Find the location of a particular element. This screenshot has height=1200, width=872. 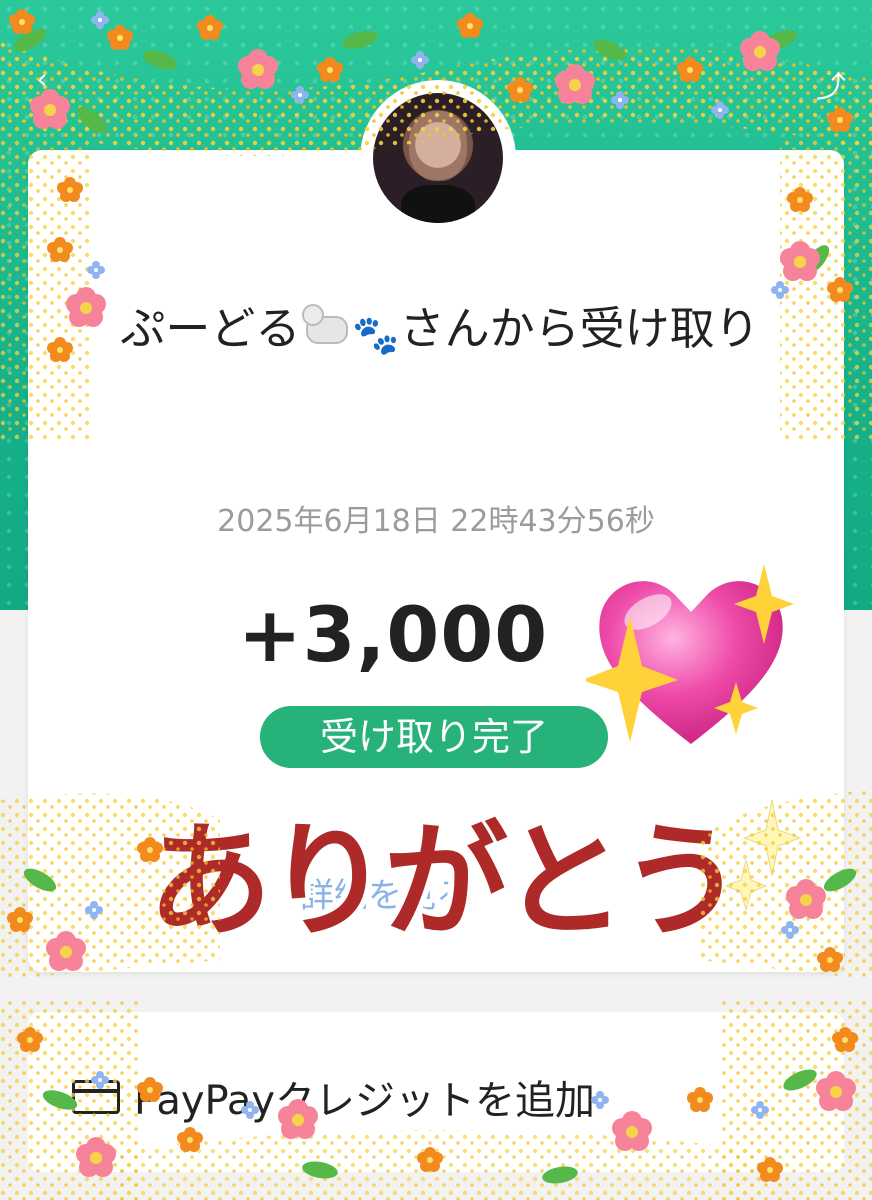

share-icon: ⤴ is located at coordinates (831, 84).